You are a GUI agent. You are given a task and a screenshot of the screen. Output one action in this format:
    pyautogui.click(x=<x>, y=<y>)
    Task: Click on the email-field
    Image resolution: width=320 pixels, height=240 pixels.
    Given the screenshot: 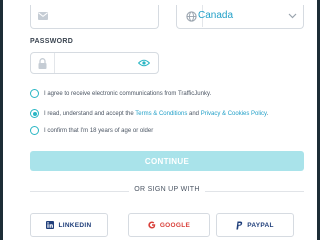 What is the action you would take?
    pyautogui.click(x=94, y=17)
    